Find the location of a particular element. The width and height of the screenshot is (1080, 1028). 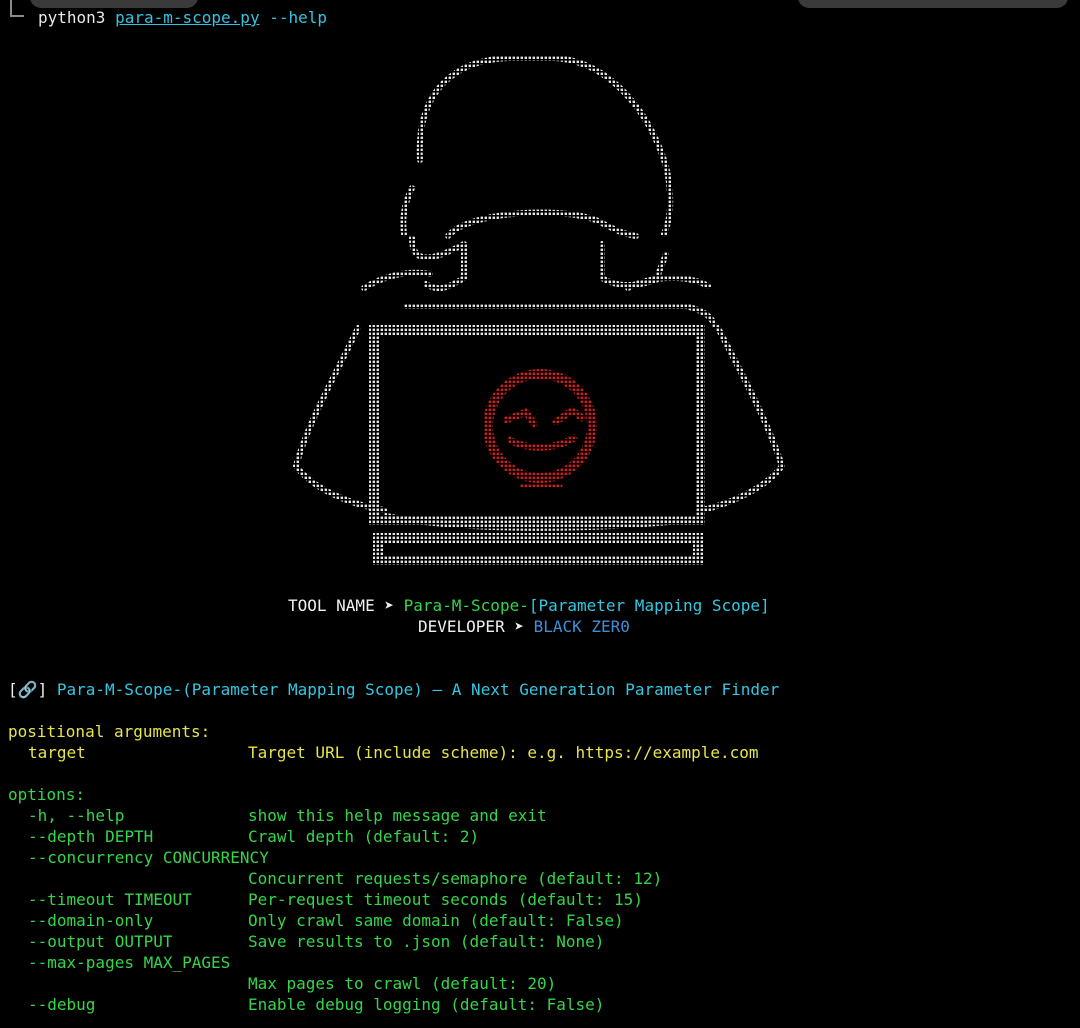

description-bracket-open: [ is located at coordinates (13, 689).